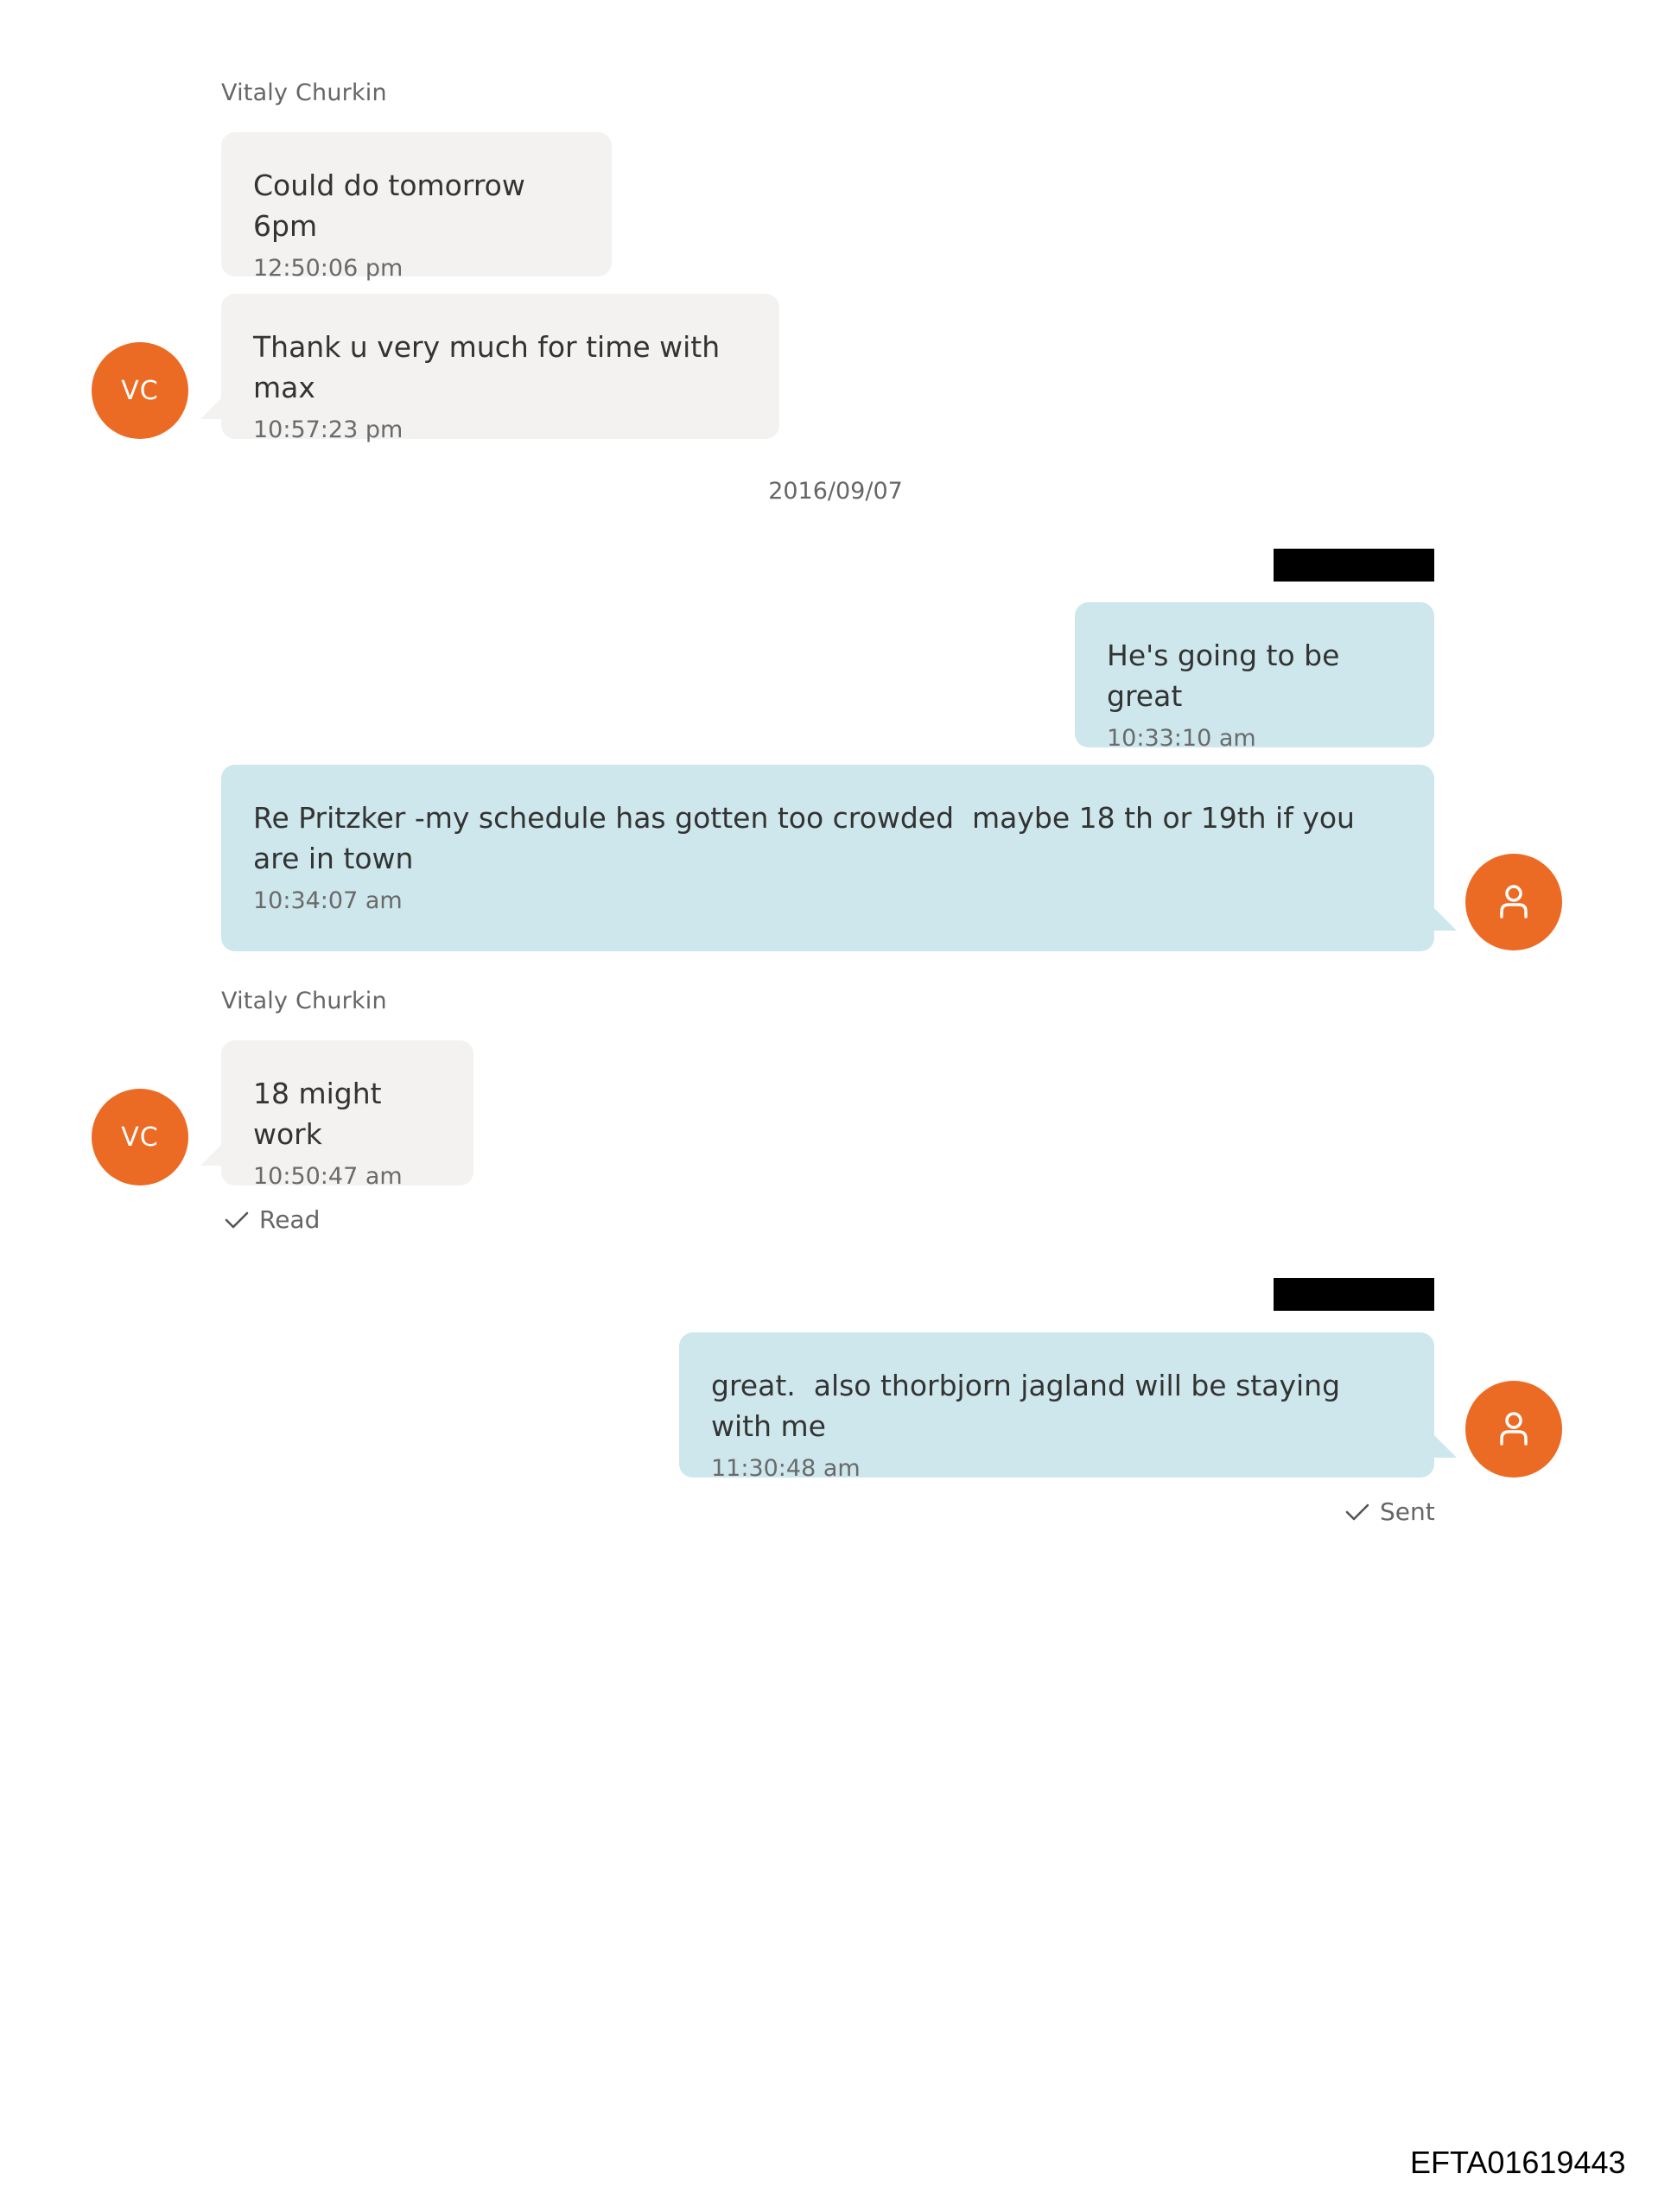 This screenshot has width=1671, height=2212. Describe the element at coordinates (328, 1176) in the screenshot. I see `message-timestamp: 10:50:47 am` at that location.